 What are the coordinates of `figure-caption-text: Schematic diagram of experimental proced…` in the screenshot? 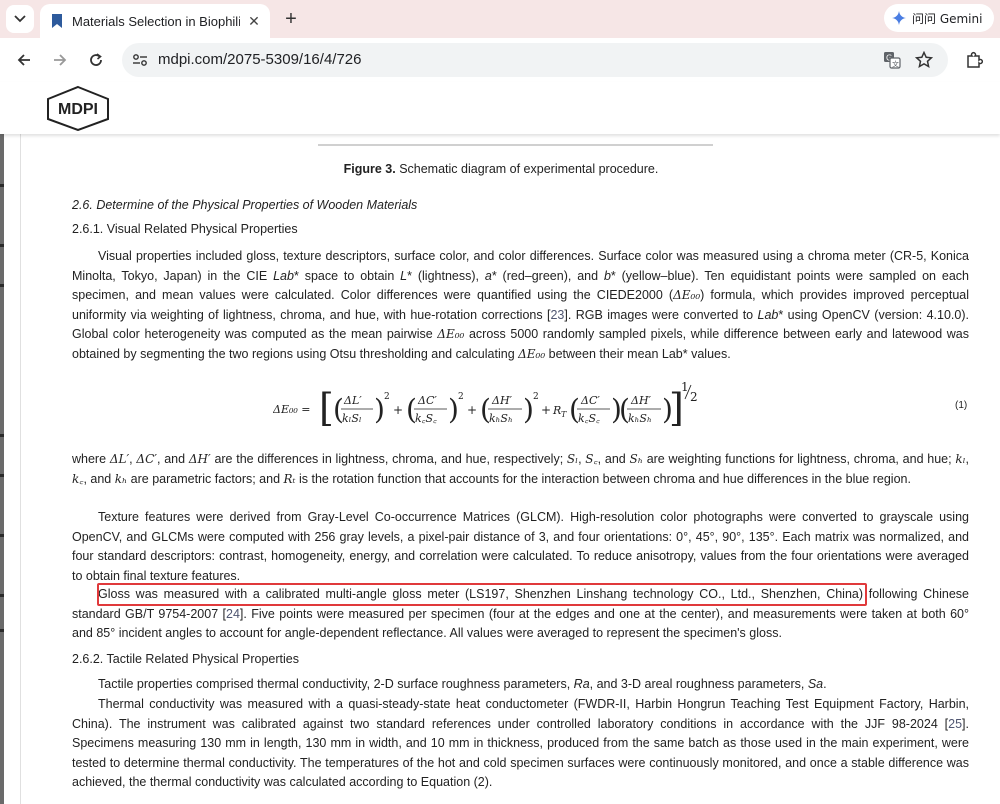 It's located at (527, 169).